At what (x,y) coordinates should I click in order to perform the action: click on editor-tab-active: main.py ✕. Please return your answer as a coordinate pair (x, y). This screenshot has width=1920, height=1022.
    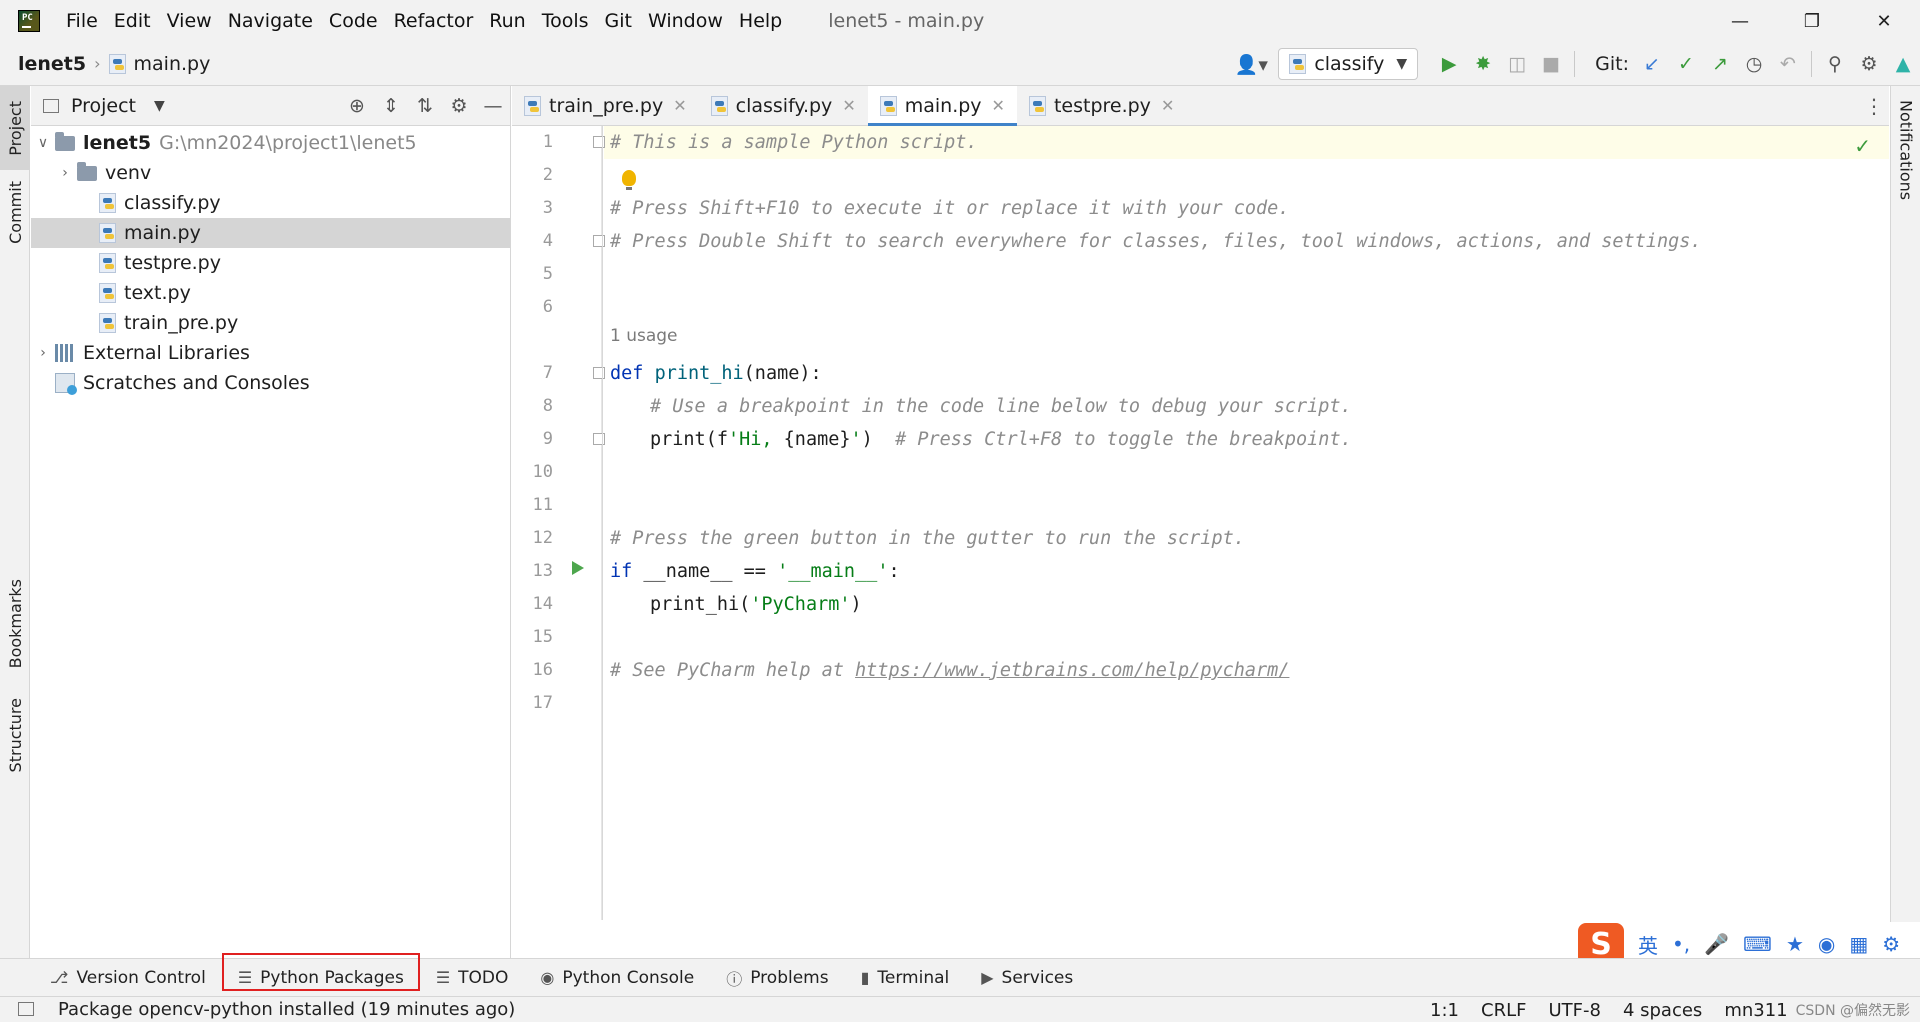
    Looking at the image, I should click on (942, 106).